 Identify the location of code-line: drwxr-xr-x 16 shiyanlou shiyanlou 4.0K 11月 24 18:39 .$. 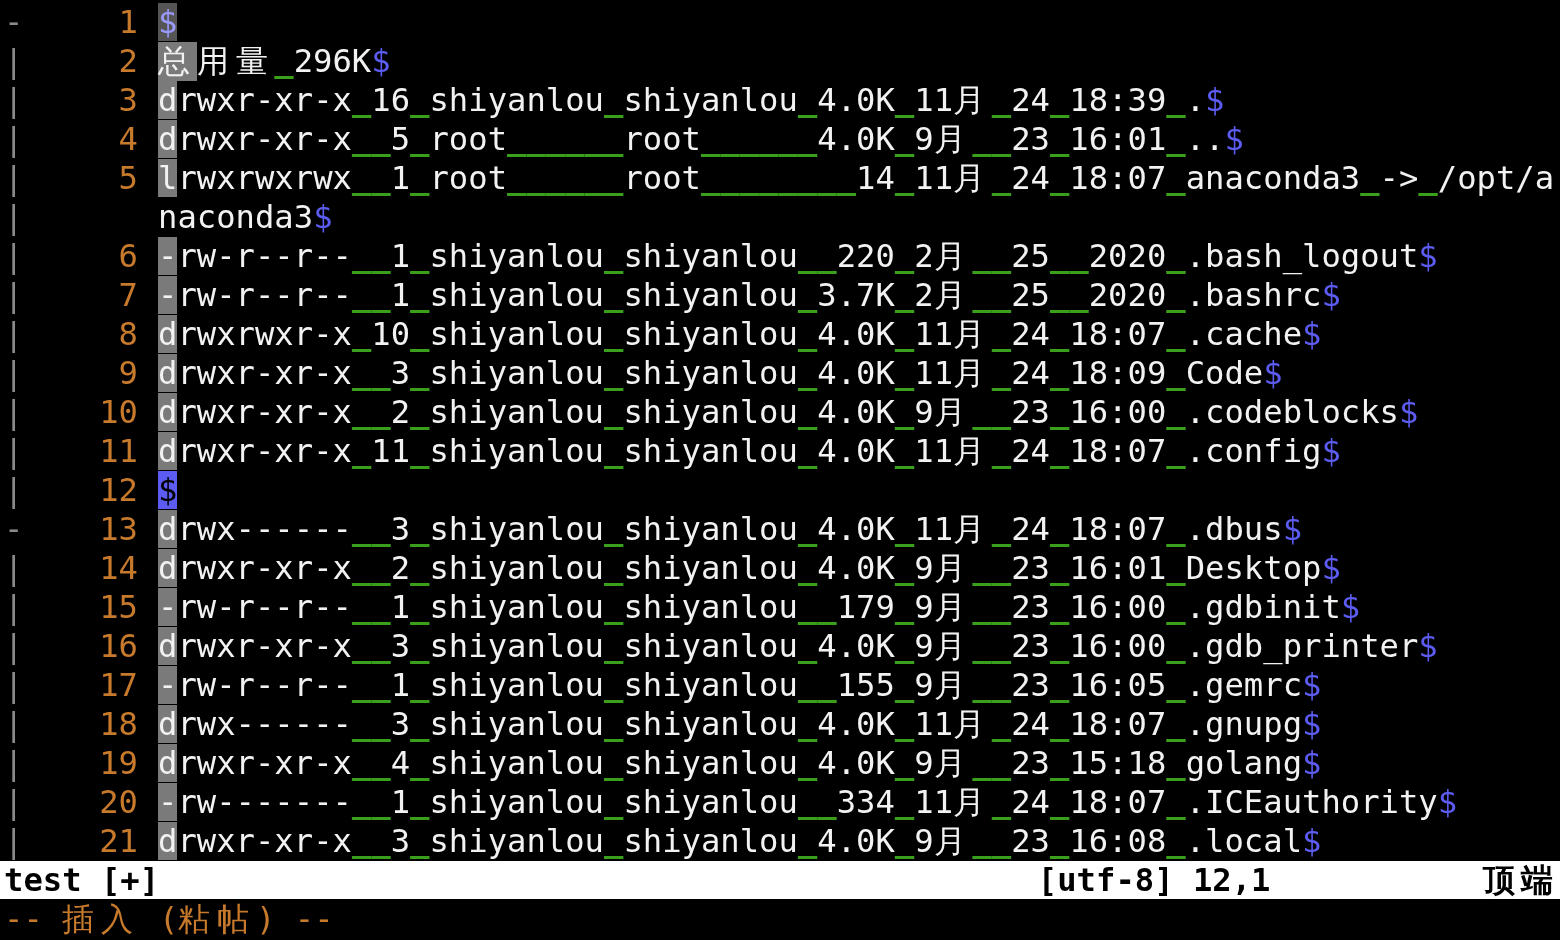
(691, 100).